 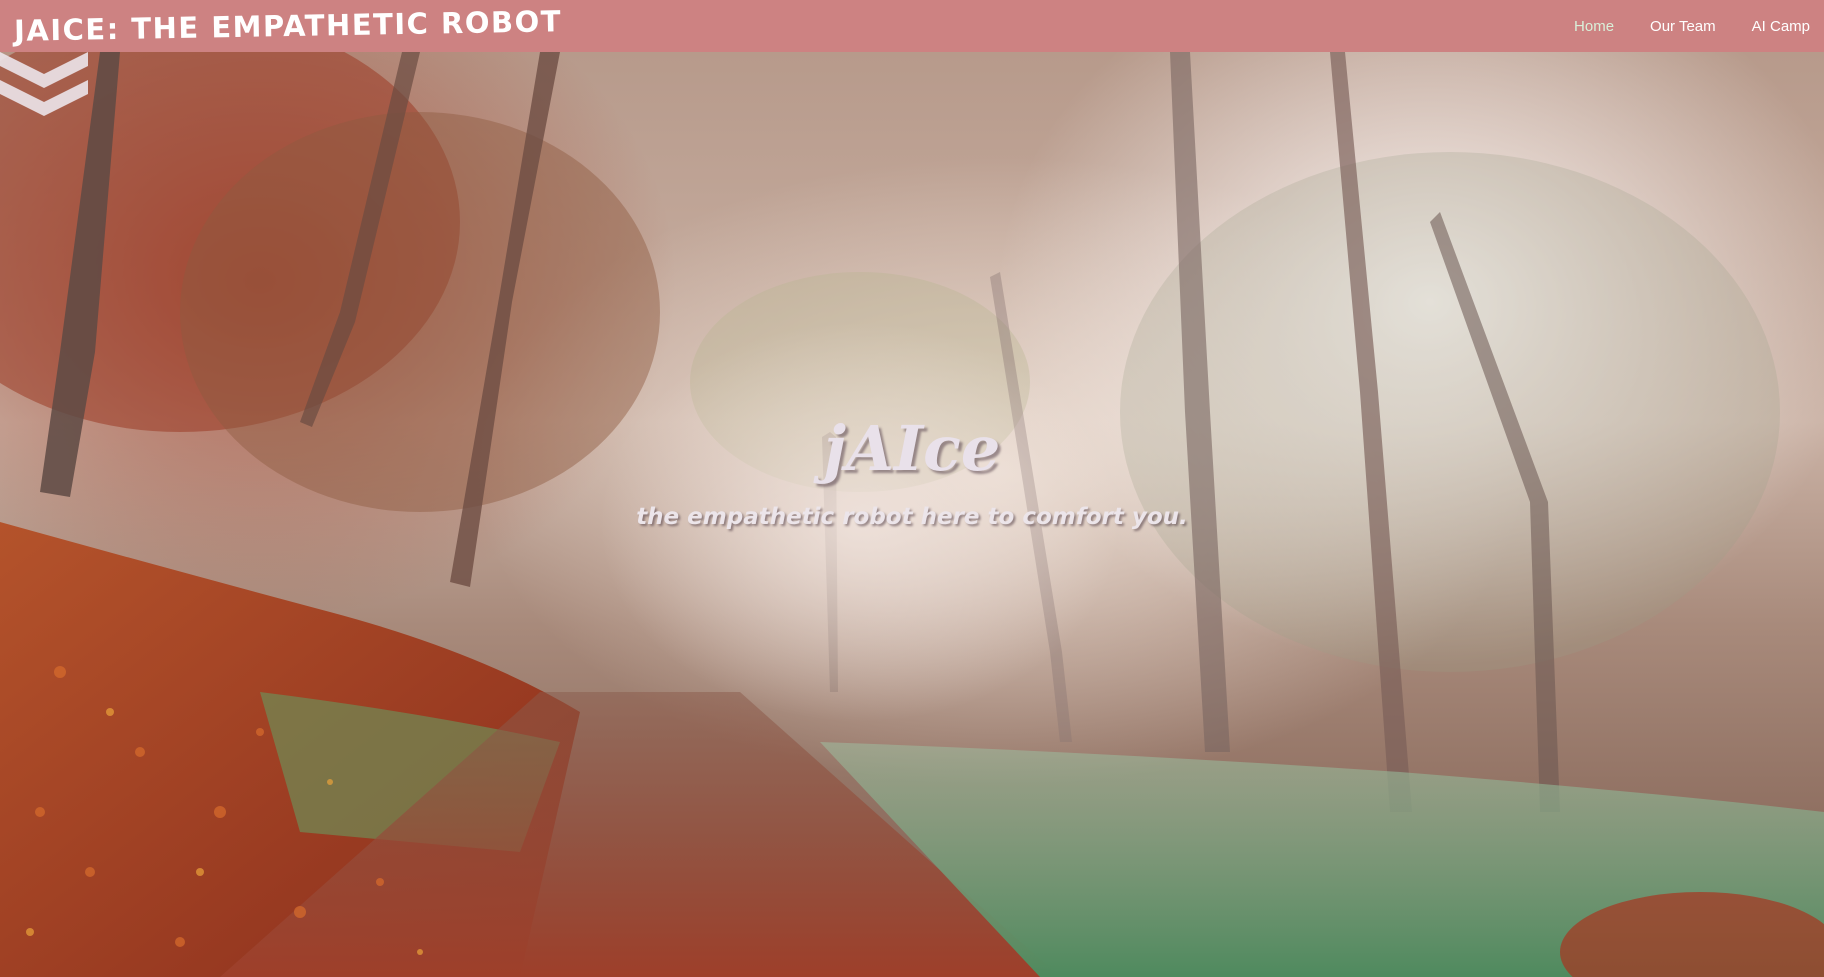 What do you see at coordinates (1781, 26) in the screenshot?
I see `nav-link-ai-camp: AI Camp` at bounding box center [1781, 26].